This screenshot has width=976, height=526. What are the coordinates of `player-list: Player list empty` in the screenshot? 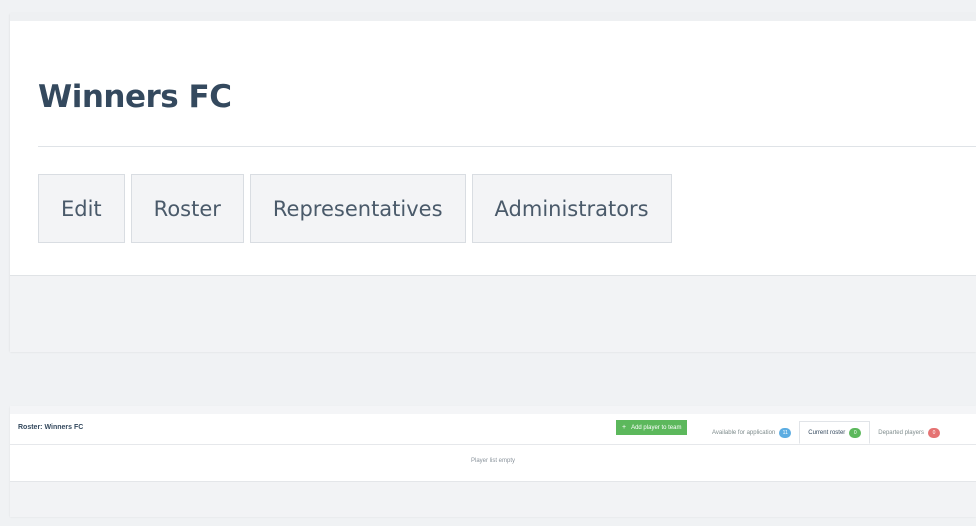 It's located at (493, 463).